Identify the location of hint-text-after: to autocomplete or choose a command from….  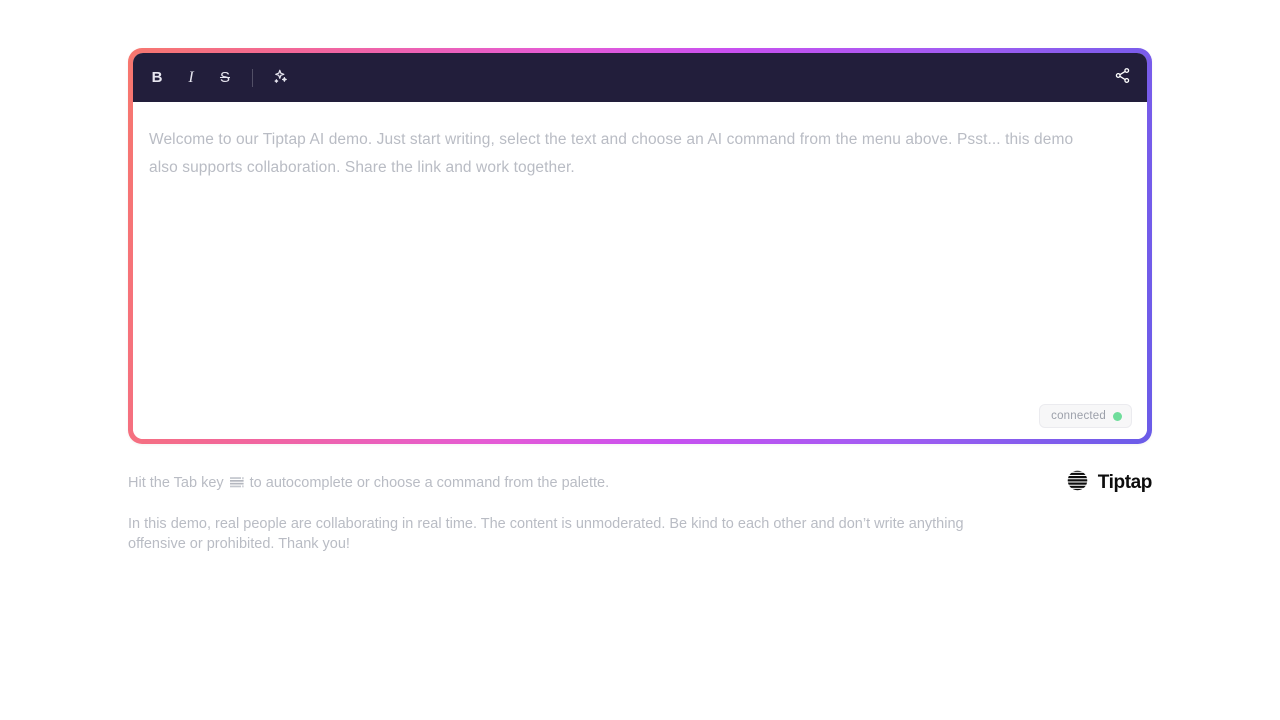
(429, 483).